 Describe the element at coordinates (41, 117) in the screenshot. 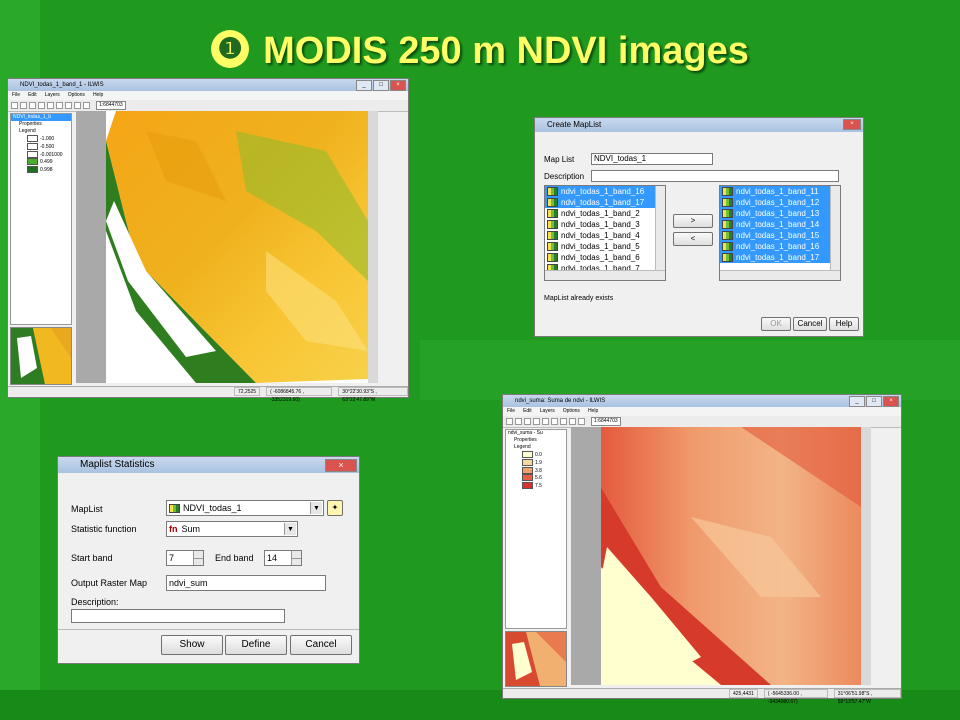

I see `tree-root: NDVI_todas_1_b` at that location.